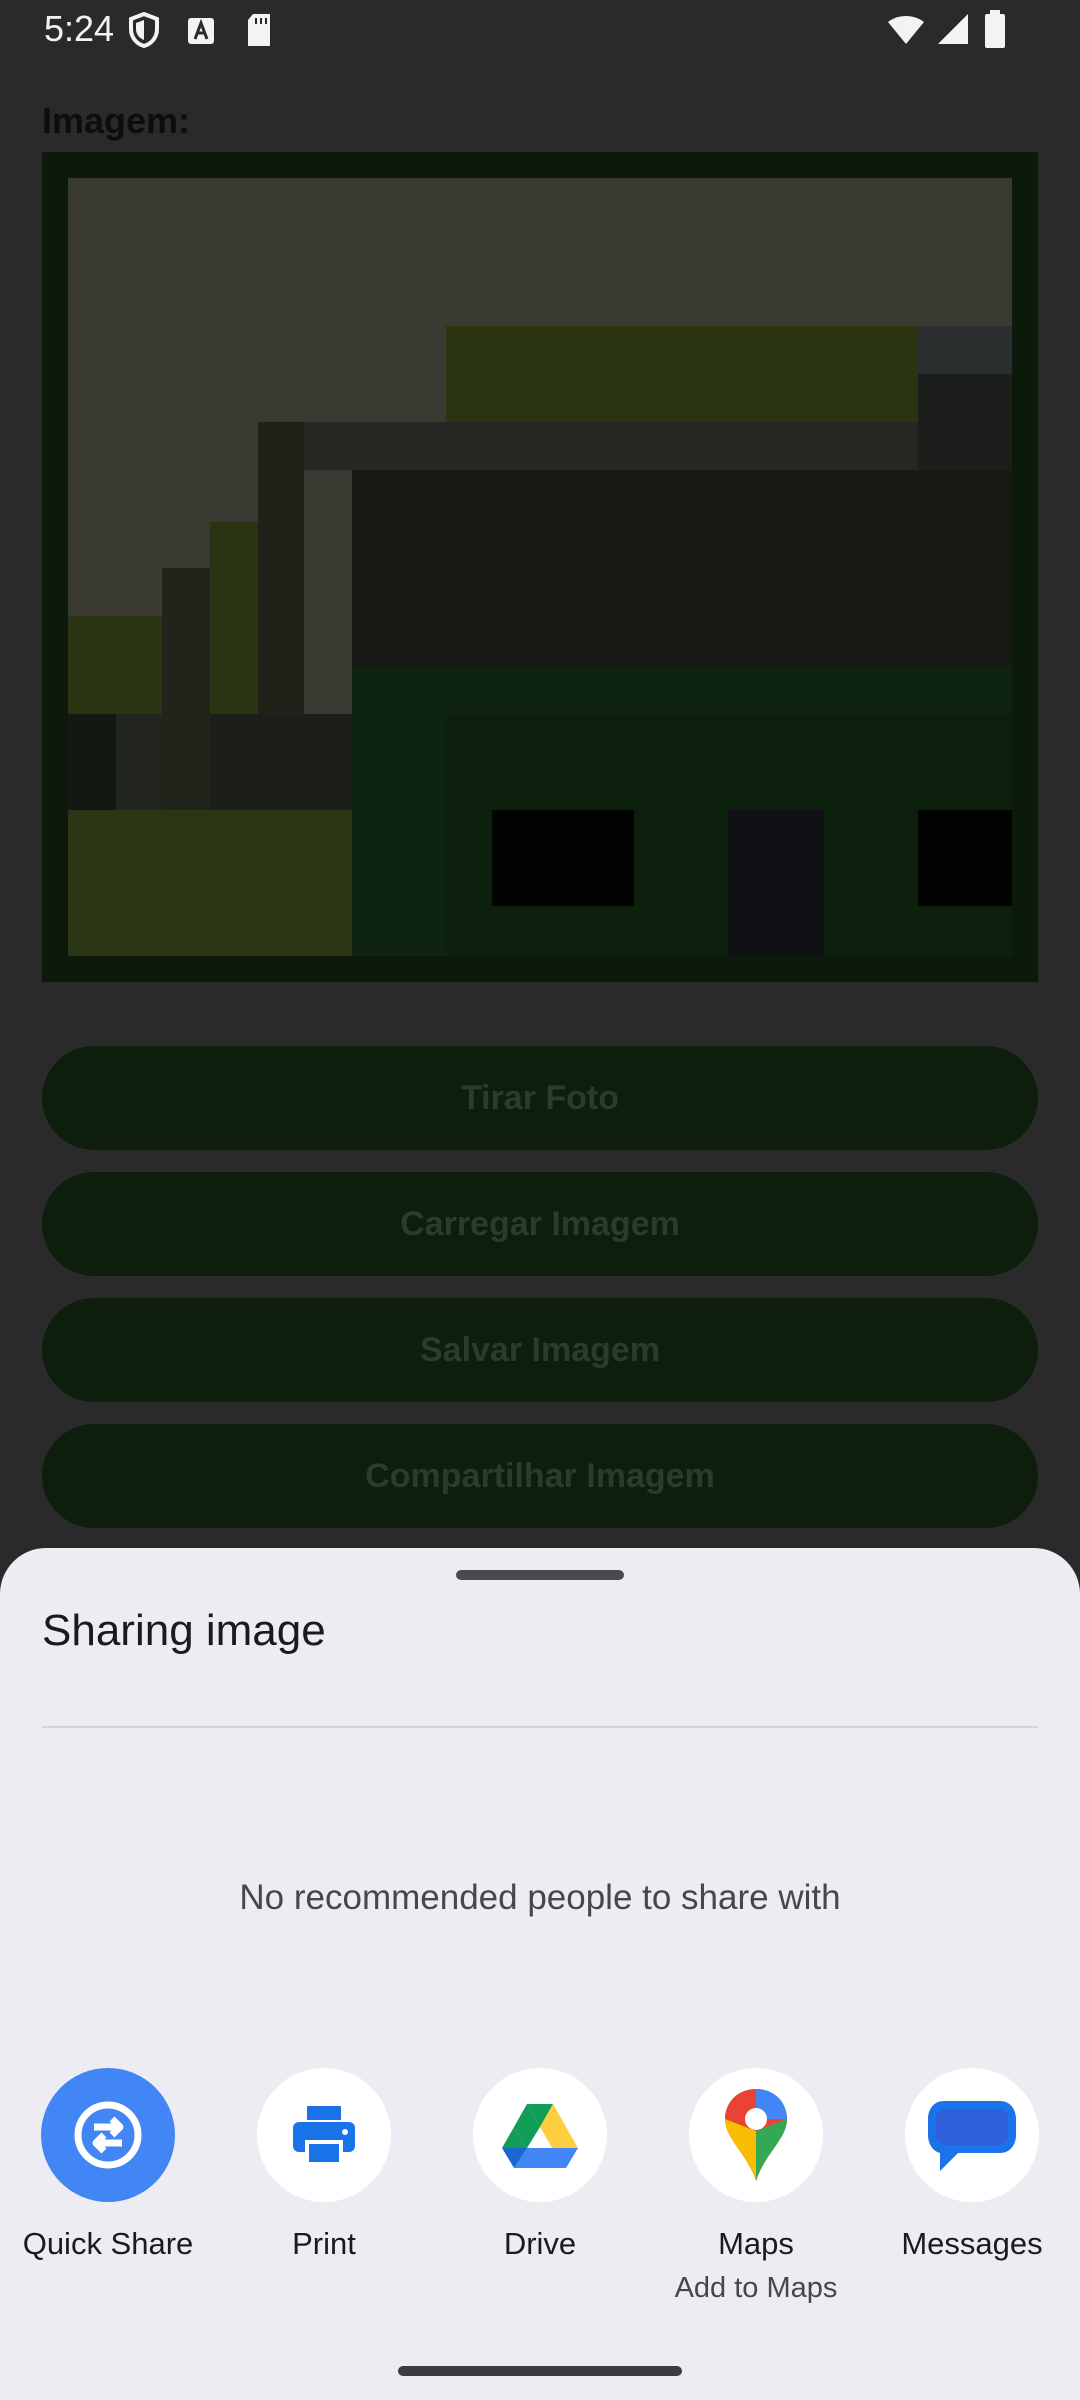 This screenshot has height=2400, width=1080. I want to click on maps-pin-icon, so click(756, 2135).